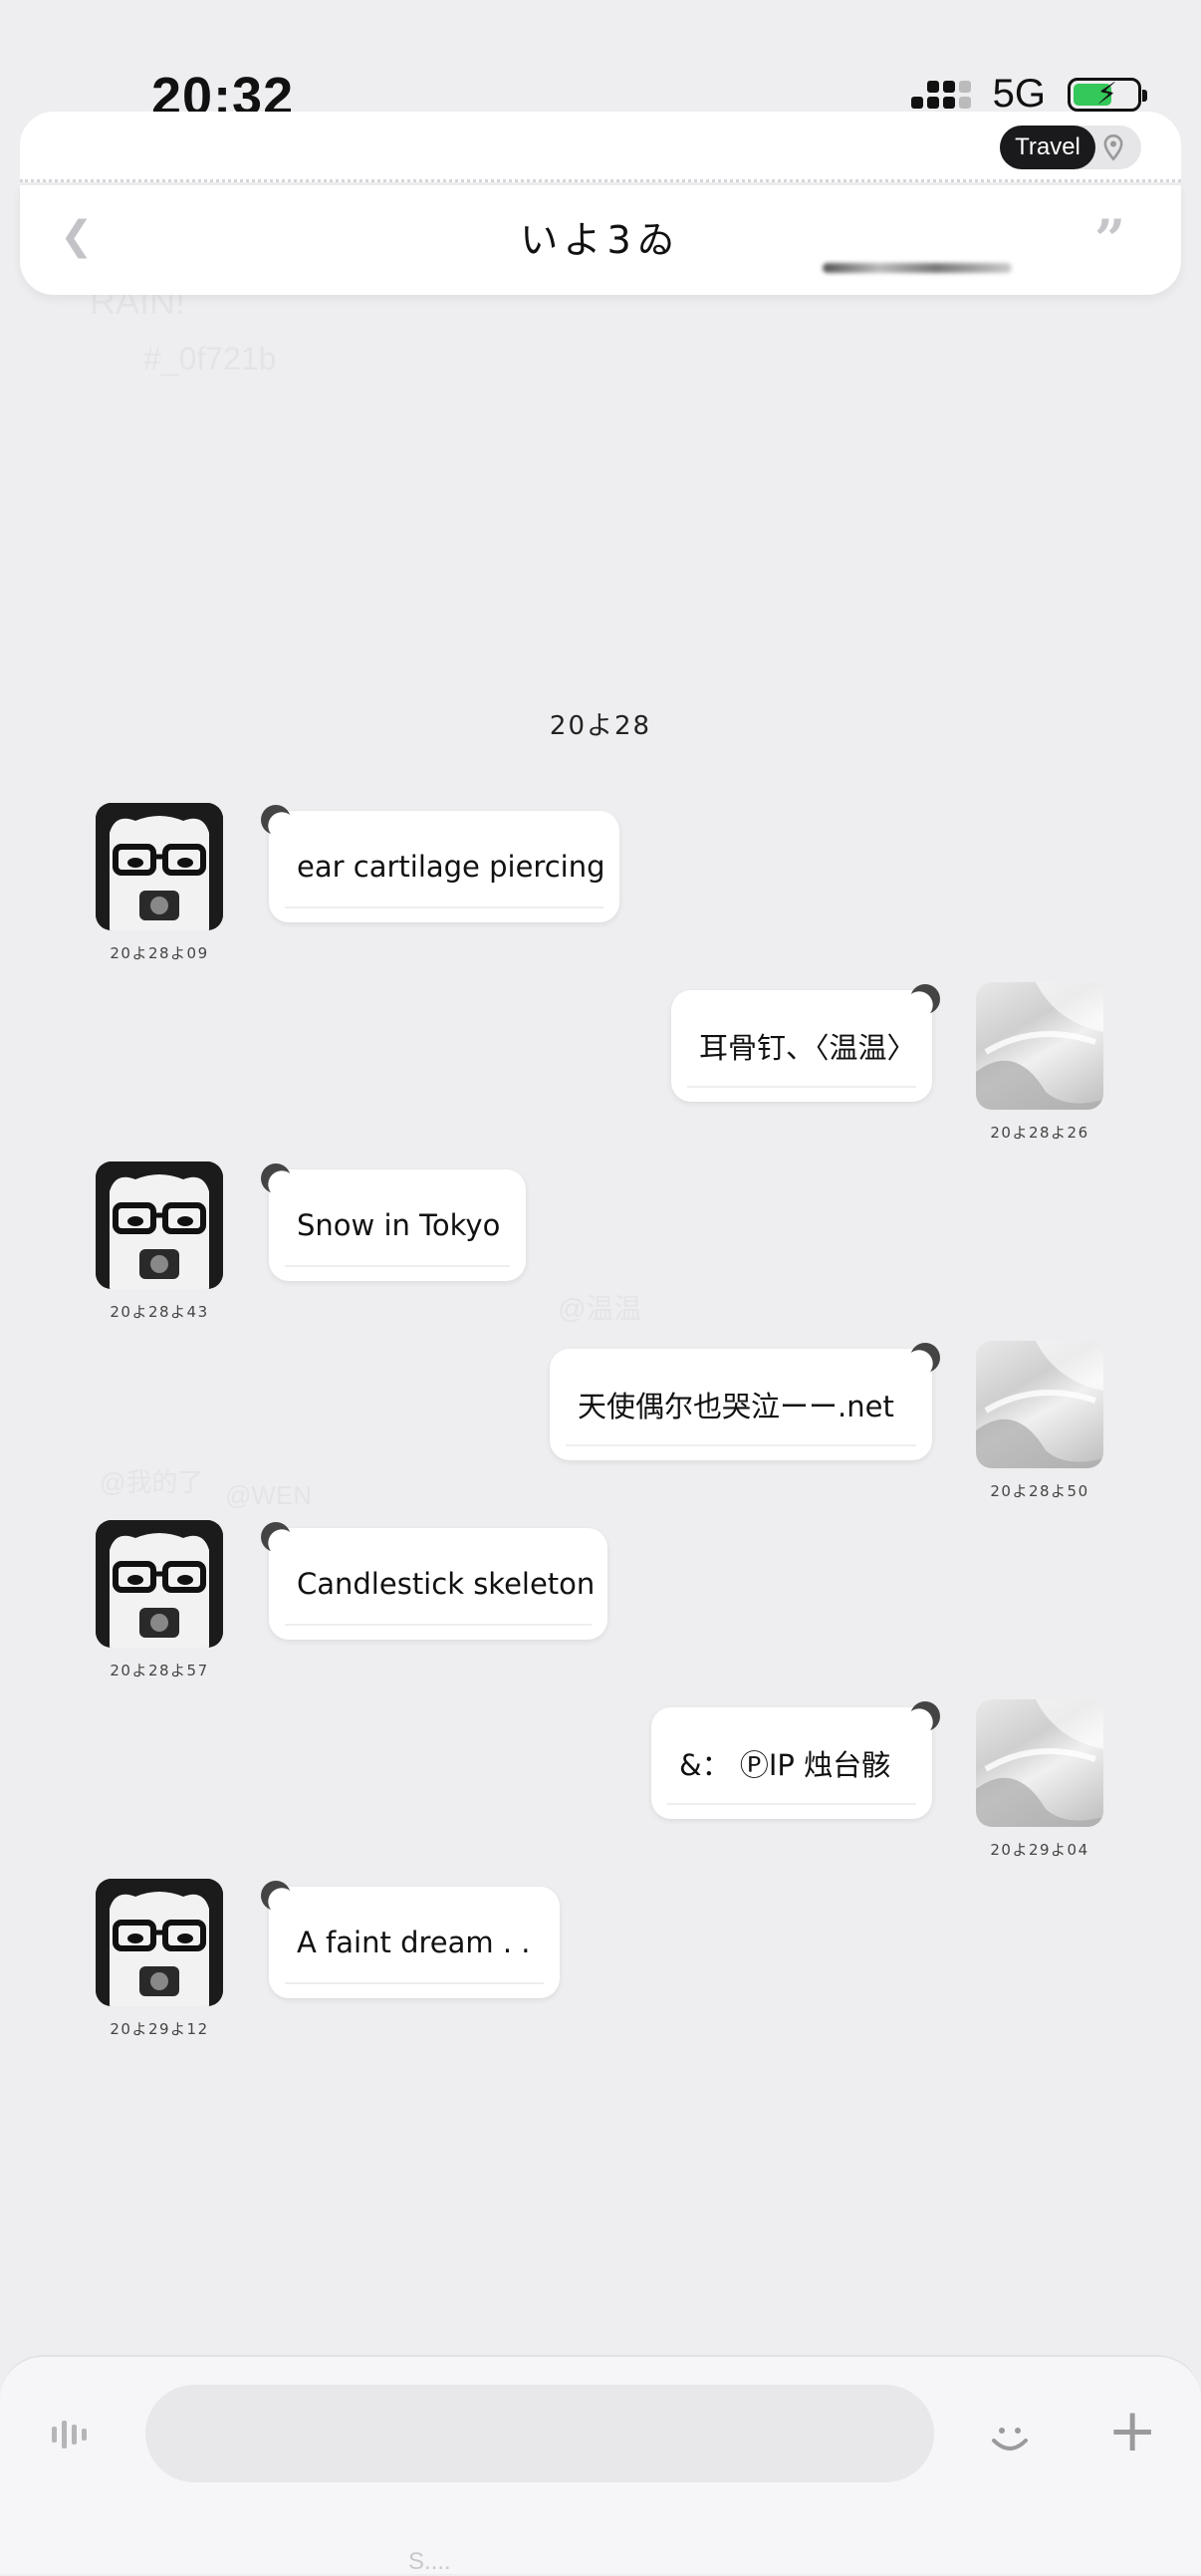 The width and height of the screenshot is (1201, 2576). I want to click on message-bubble-incoming: Candlestick skeleton, so click(434, 1581).